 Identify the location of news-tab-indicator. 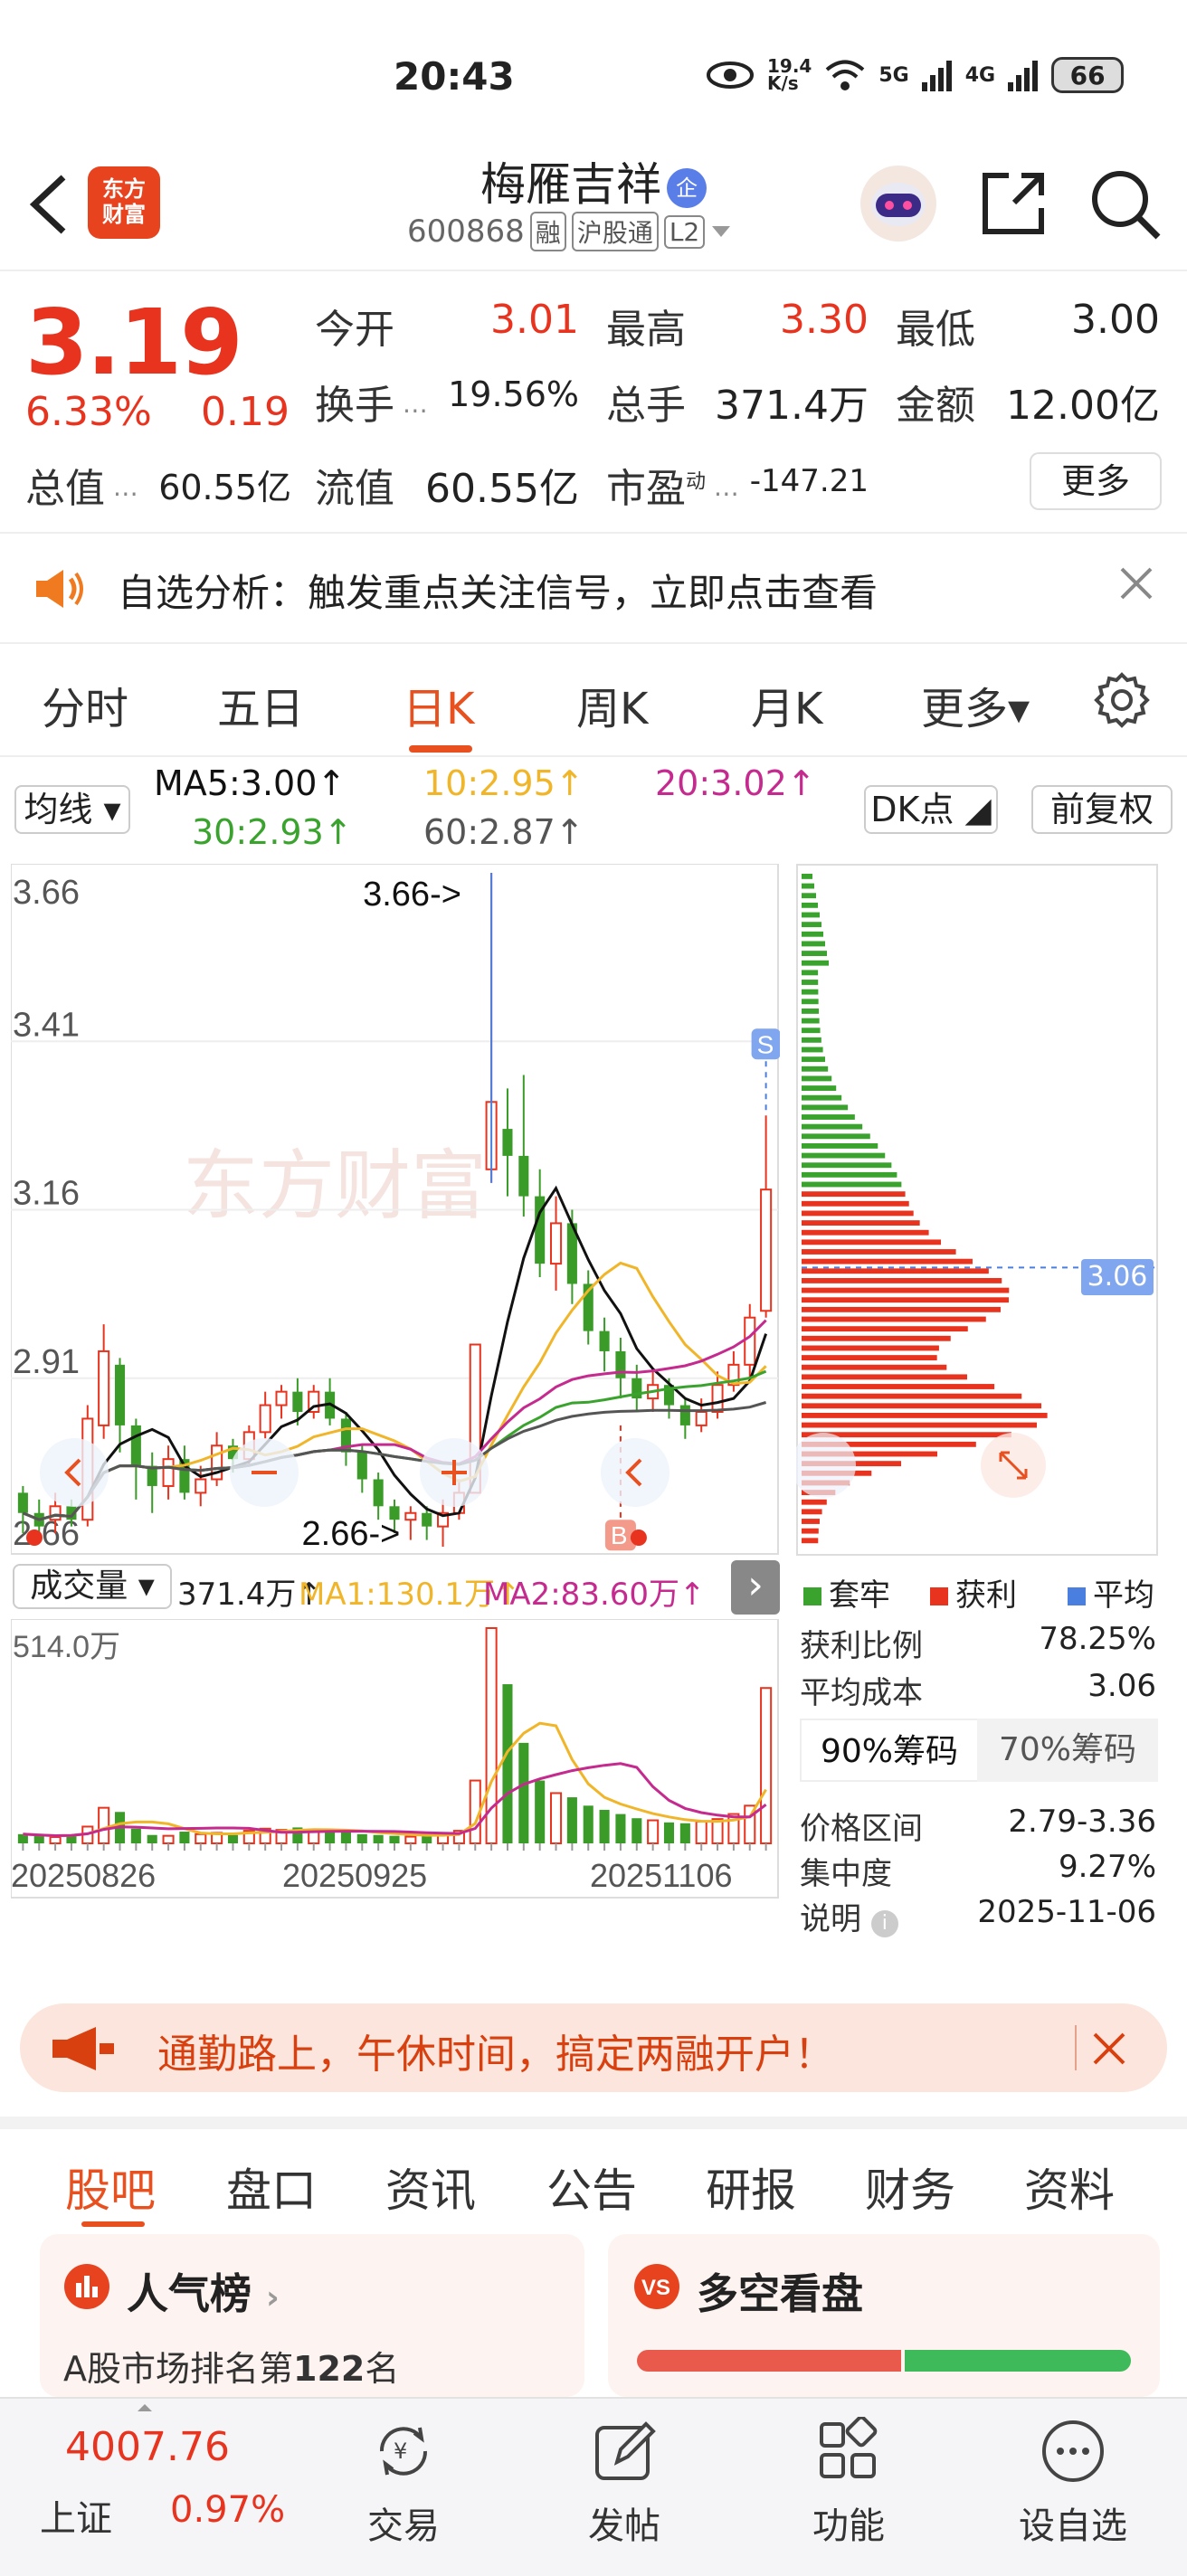
(113, 2224).